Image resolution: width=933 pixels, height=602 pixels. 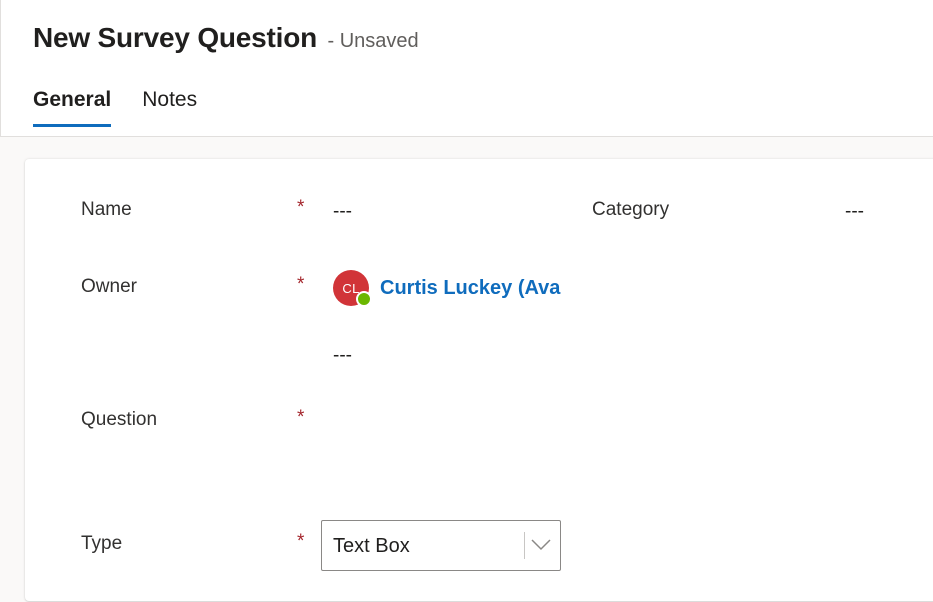 What do you see at coordinates (169, 107) in the screenshot?
I see `tab-notes: Notes` at bounding box center [169, 107].